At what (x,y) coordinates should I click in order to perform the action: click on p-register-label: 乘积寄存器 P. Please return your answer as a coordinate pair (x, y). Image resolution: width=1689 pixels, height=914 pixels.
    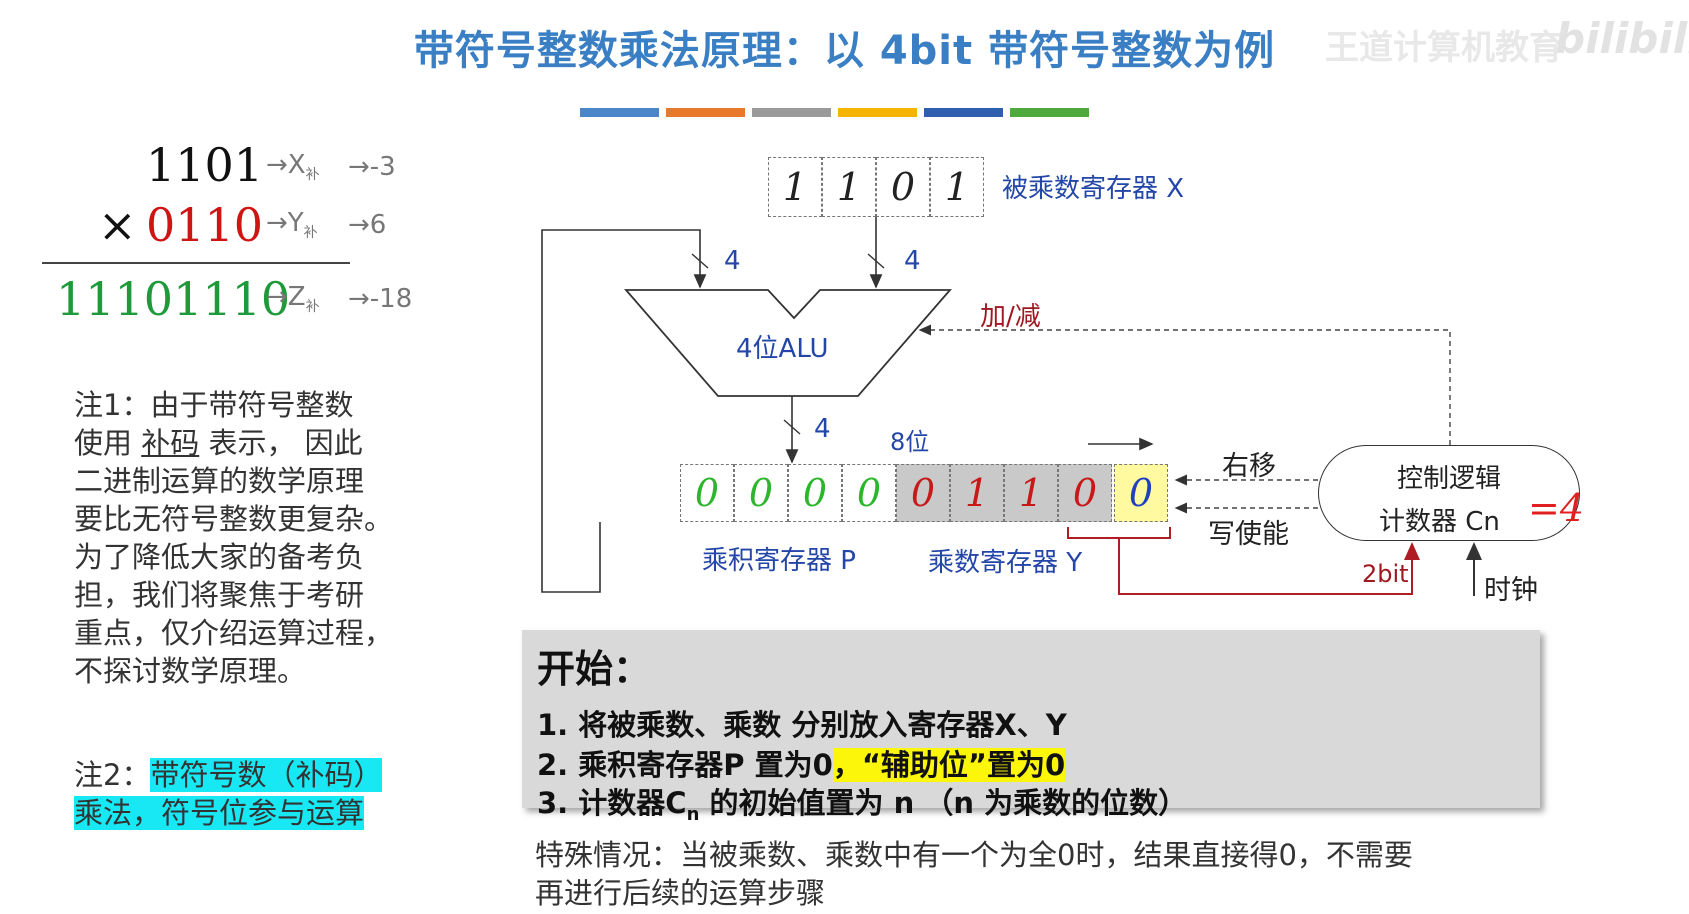
    Looking at the image, I should click on (779, 561).